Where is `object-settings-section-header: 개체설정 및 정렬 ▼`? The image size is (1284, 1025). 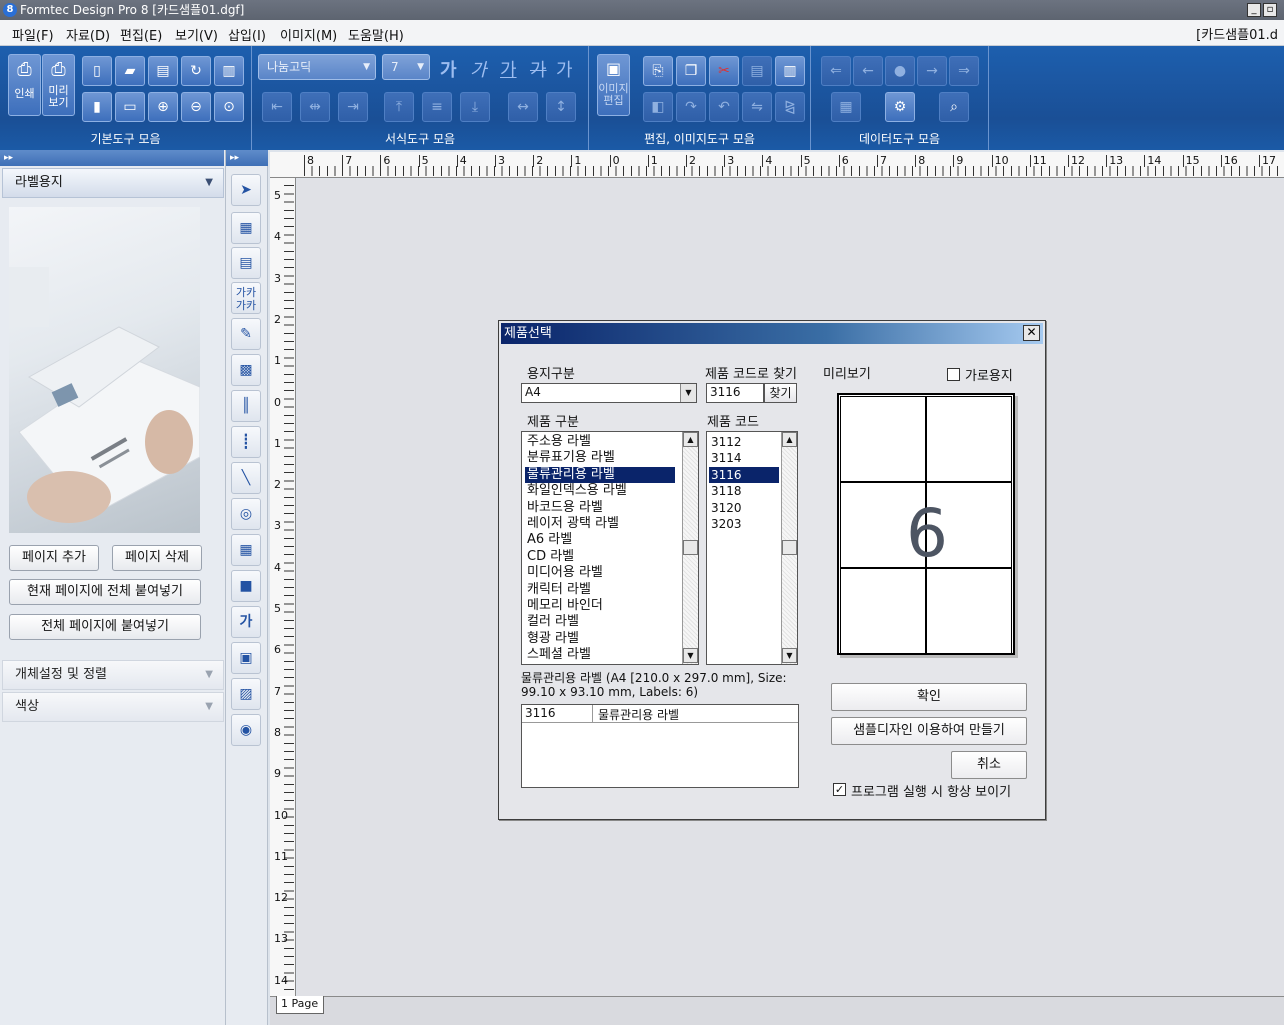 object-settings-section-header: 개체설정 및 정렬 ▼ is located at coordinates (113, 675).